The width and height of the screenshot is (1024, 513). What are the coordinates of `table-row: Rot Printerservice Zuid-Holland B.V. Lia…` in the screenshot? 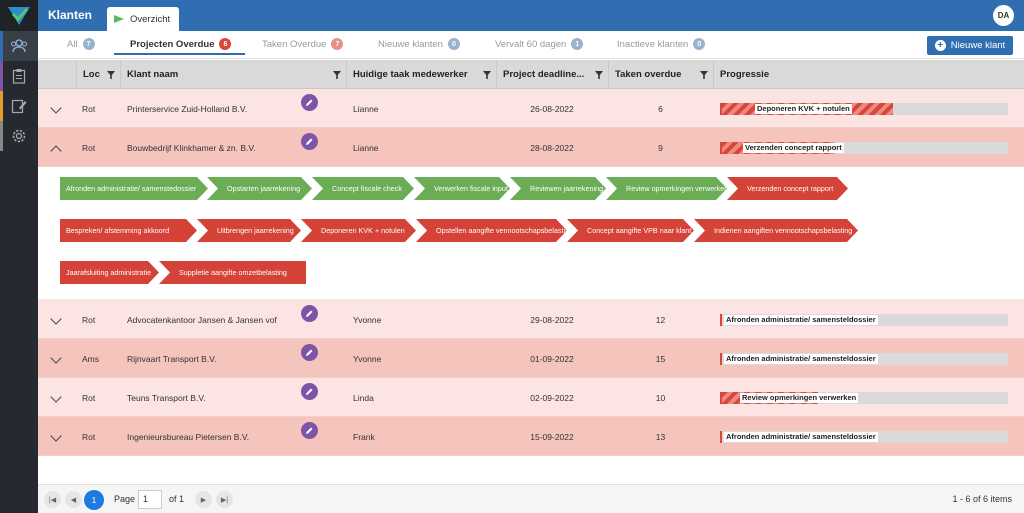 It's located at (531, 108).